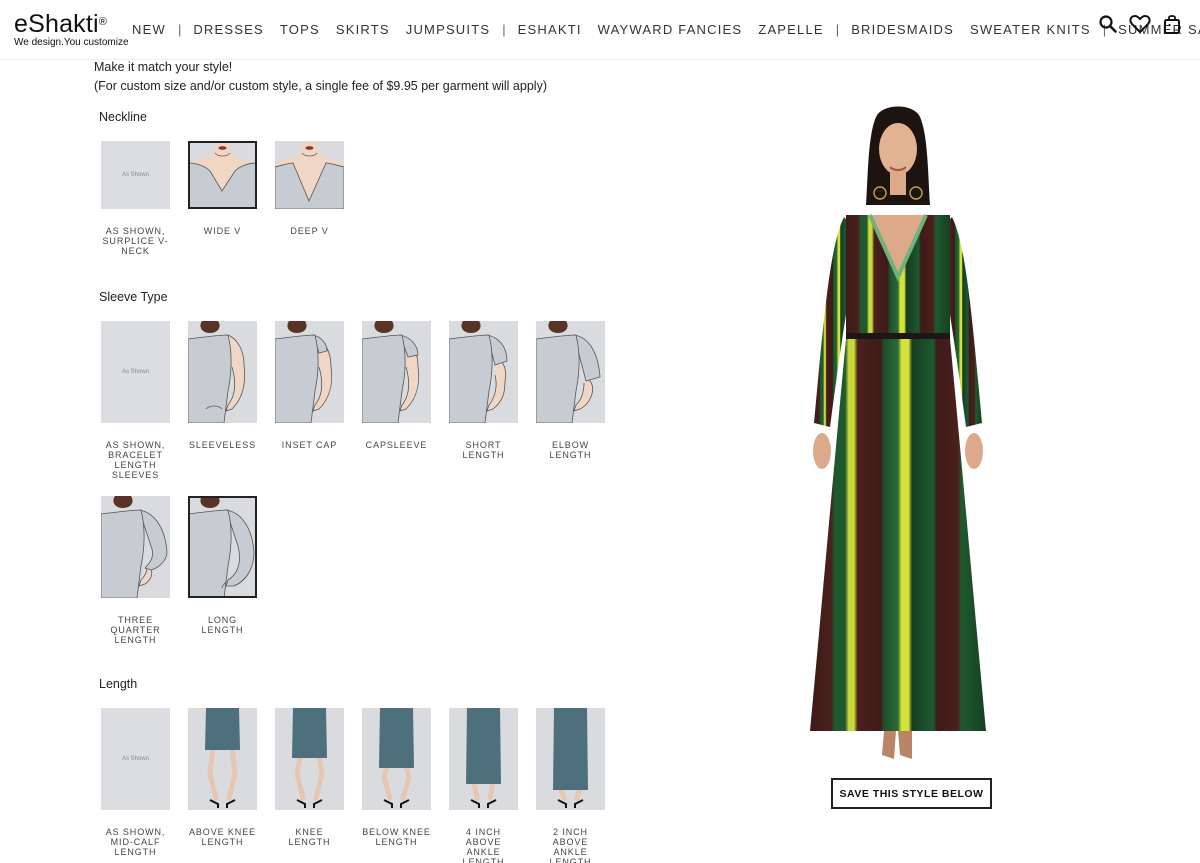 The height and width of the screenshot is (863, 1200). What do you see at coordinates (309, 231) in the screenshot?
I see `option-label: DEEP V` at bounding box center [309, 231].